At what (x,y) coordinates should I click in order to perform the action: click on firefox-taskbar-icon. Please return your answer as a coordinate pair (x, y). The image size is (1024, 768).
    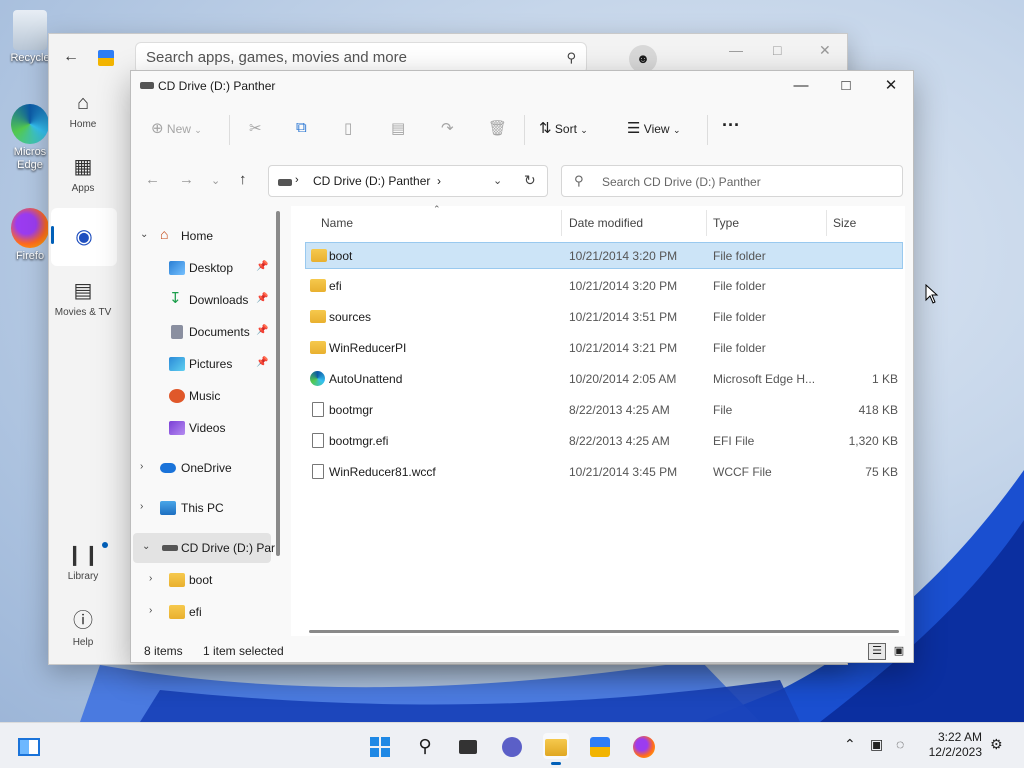
    Looking at the image, I should click on (644, 746).